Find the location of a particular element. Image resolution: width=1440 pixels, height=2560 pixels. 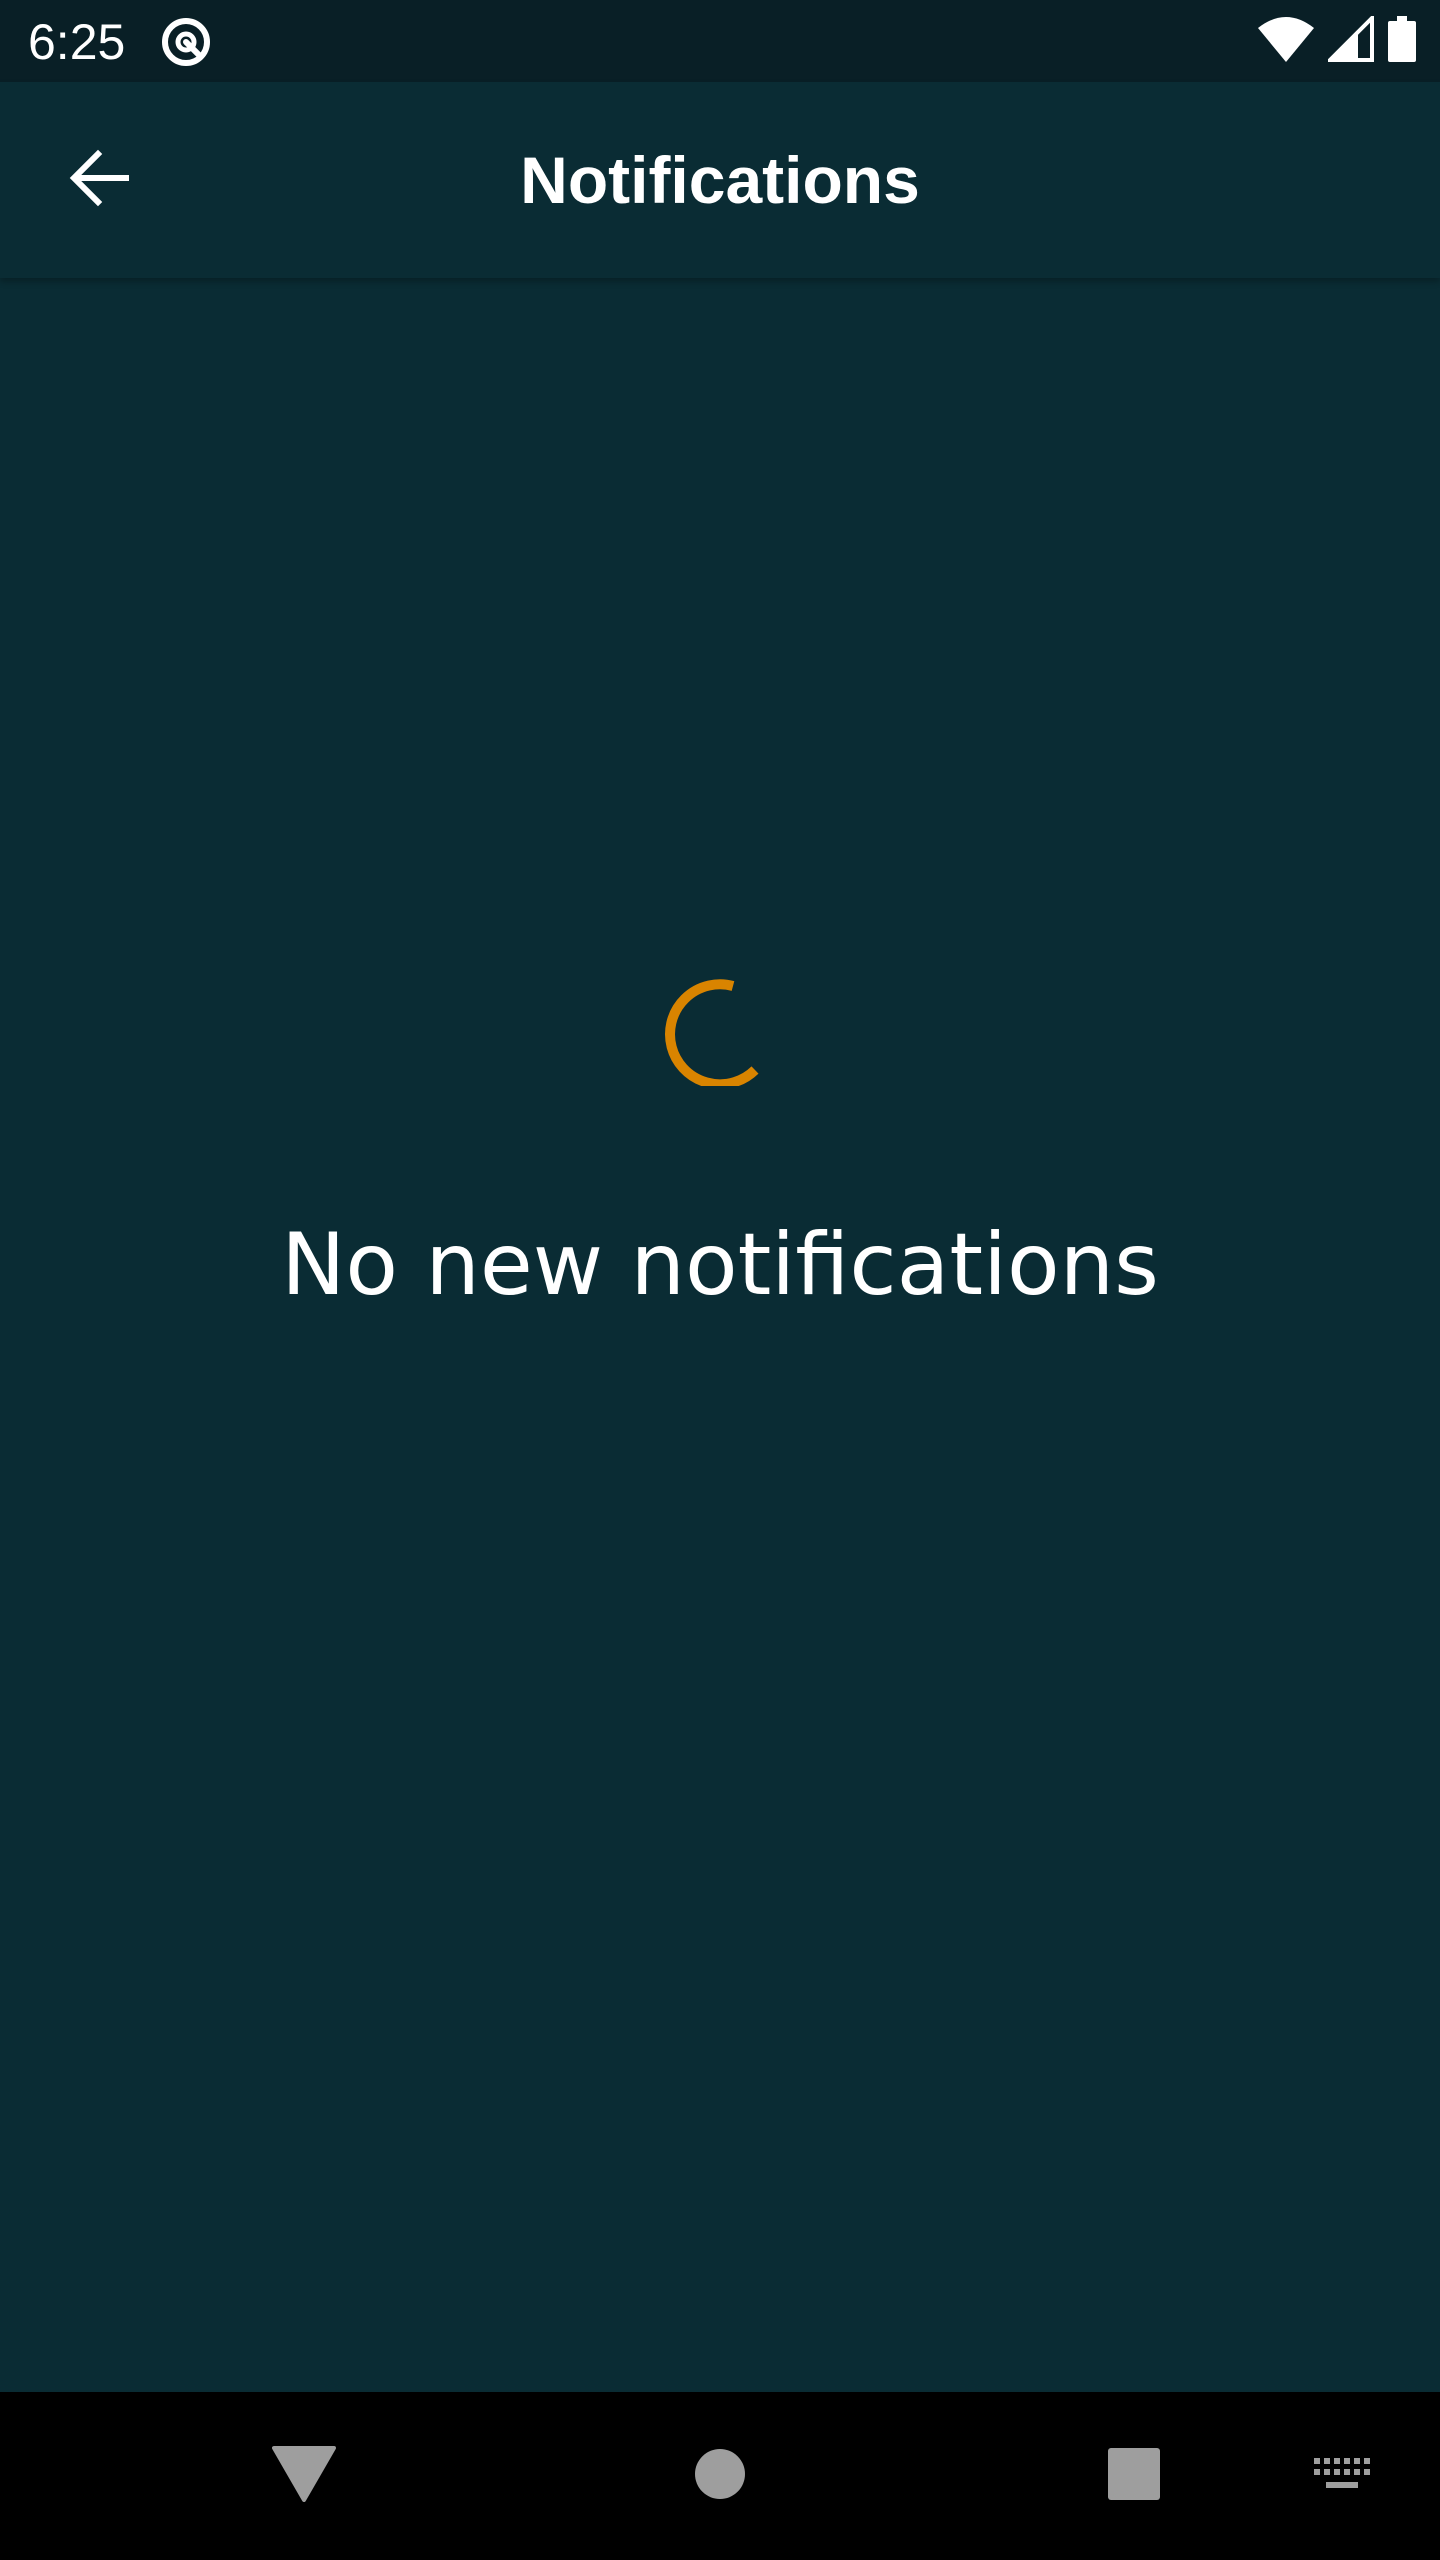

status-icons is located at coordinates (1337, 39).